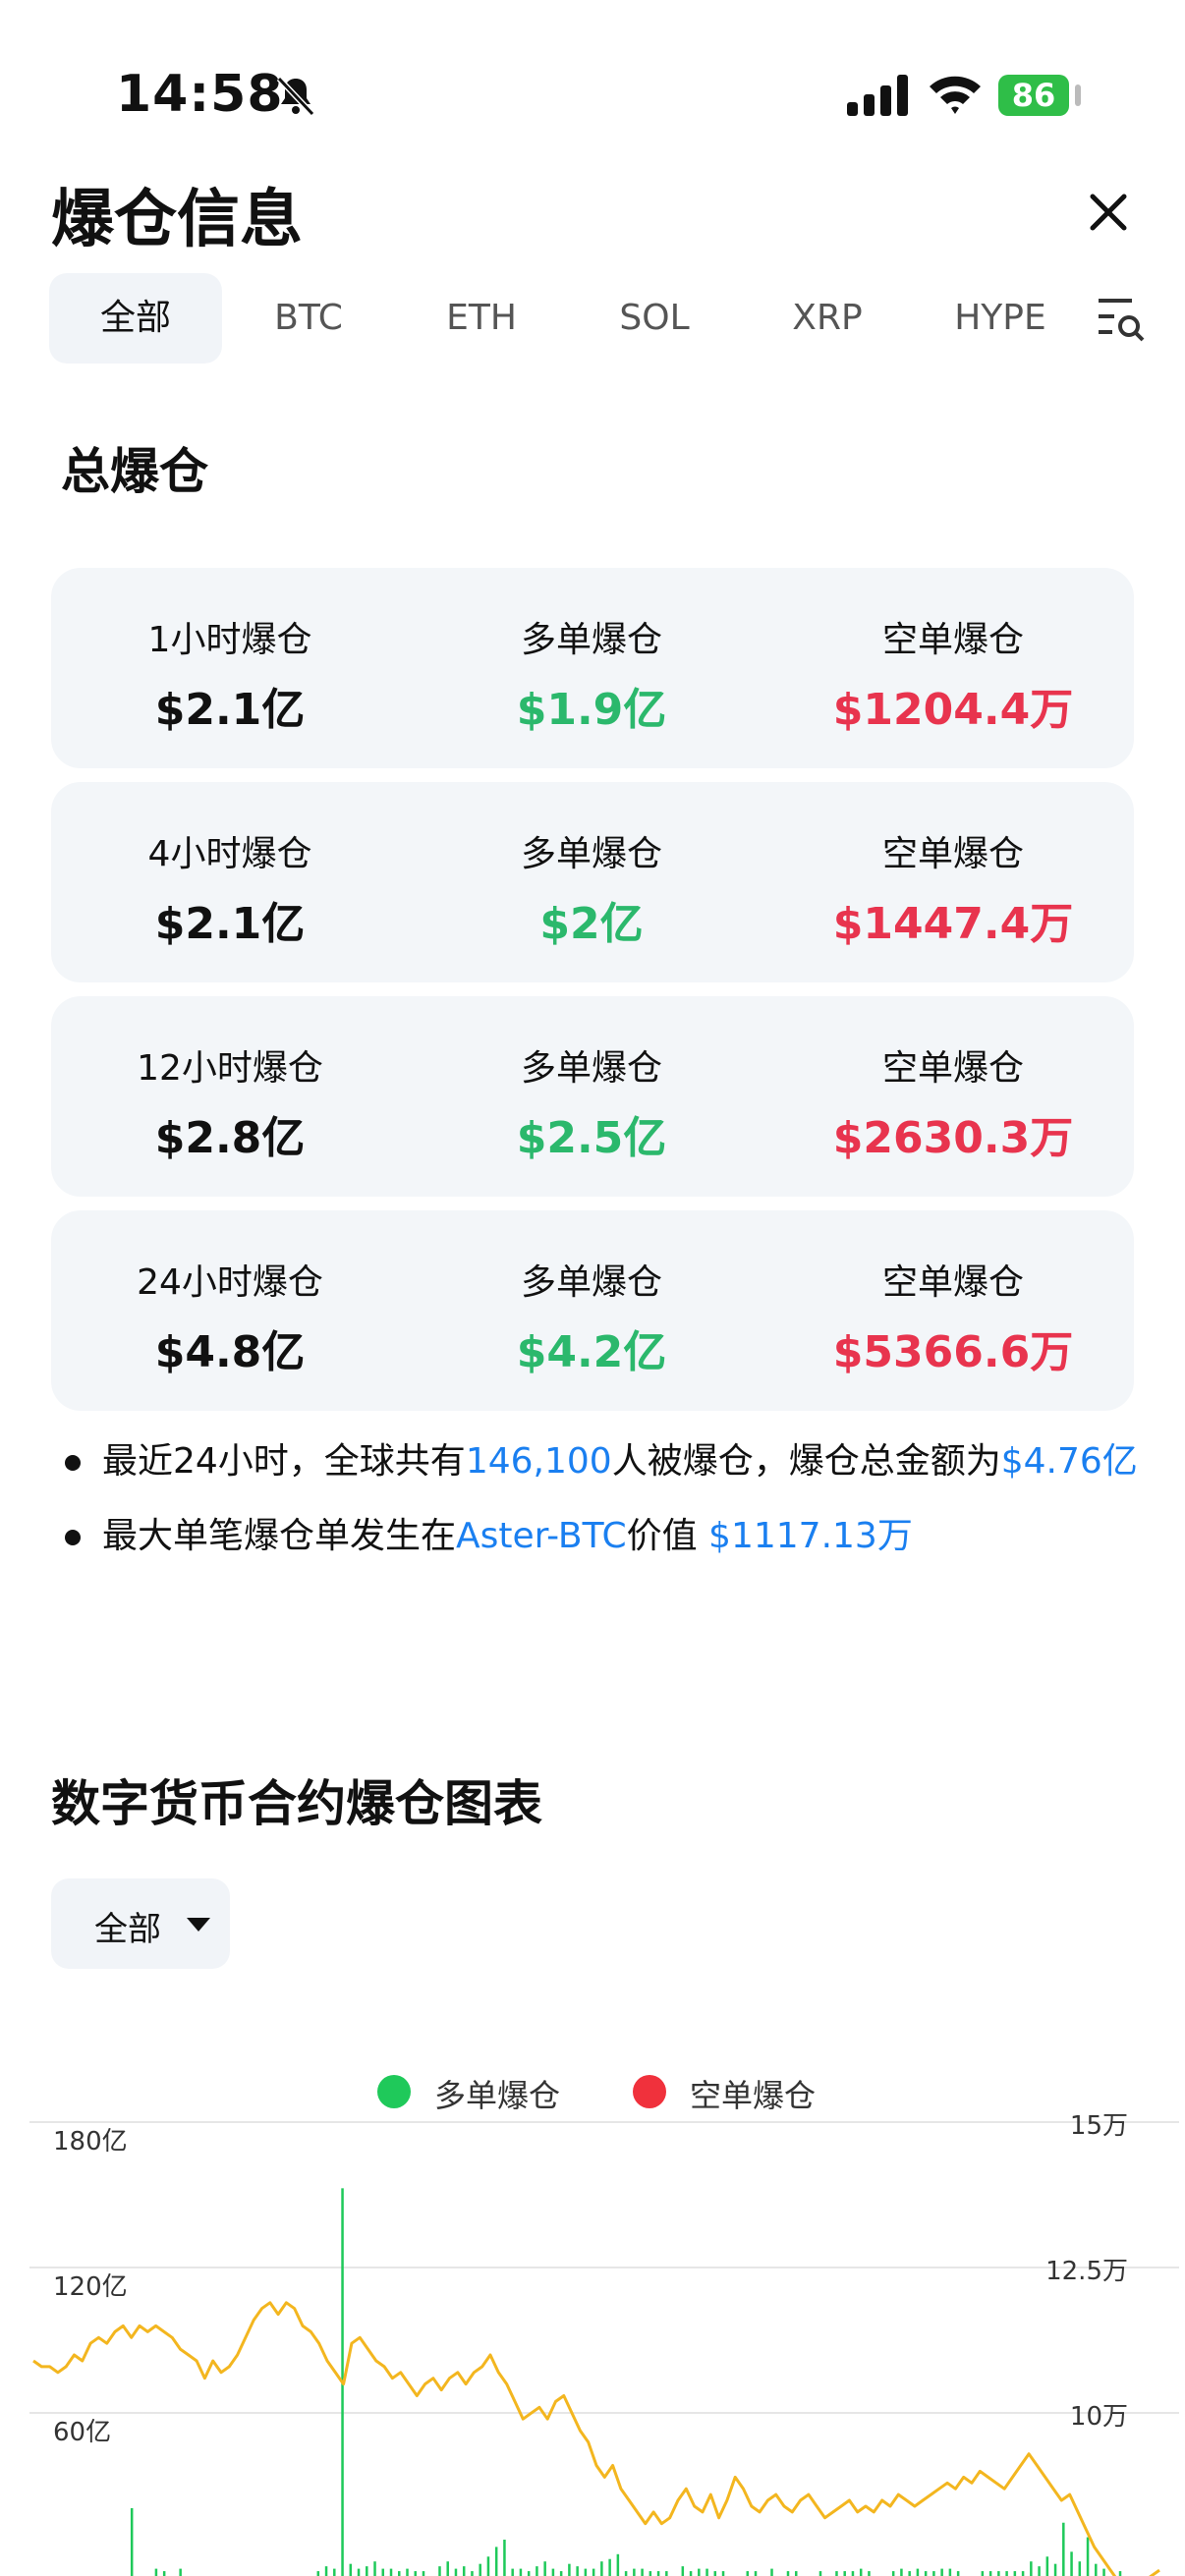 This screenshot has height=2576, width=1185. Describe the element at coordinates (542, 1536) in the screenshot. I see `pair-link: Aster-BTC` at that location.